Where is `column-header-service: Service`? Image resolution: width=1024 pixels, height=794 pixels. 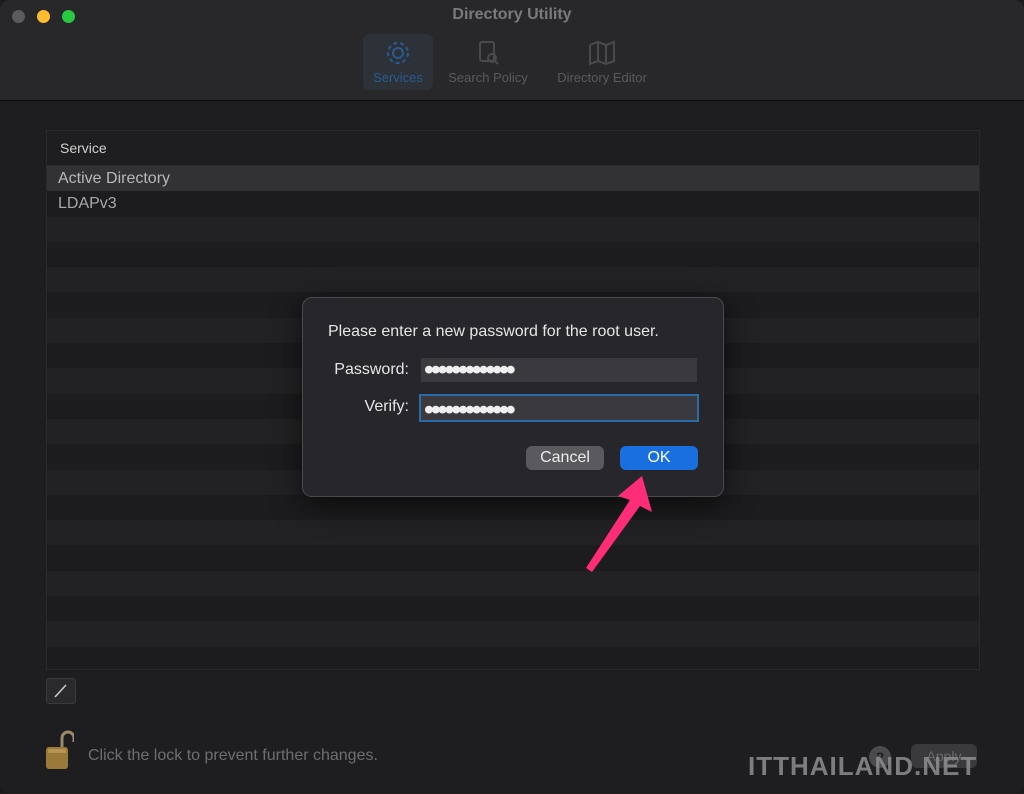
column-header-service: Service is located at coordinates (513, 148).